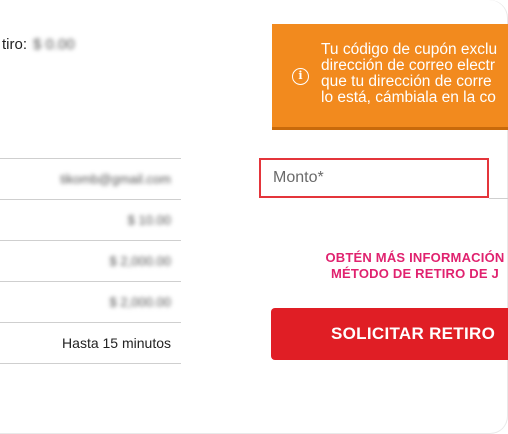 The image size is (508, 434). Describe the element at coordinates (54, 44) in the screenshot. I see `withdraw-amount: $ 0.00` at that location.